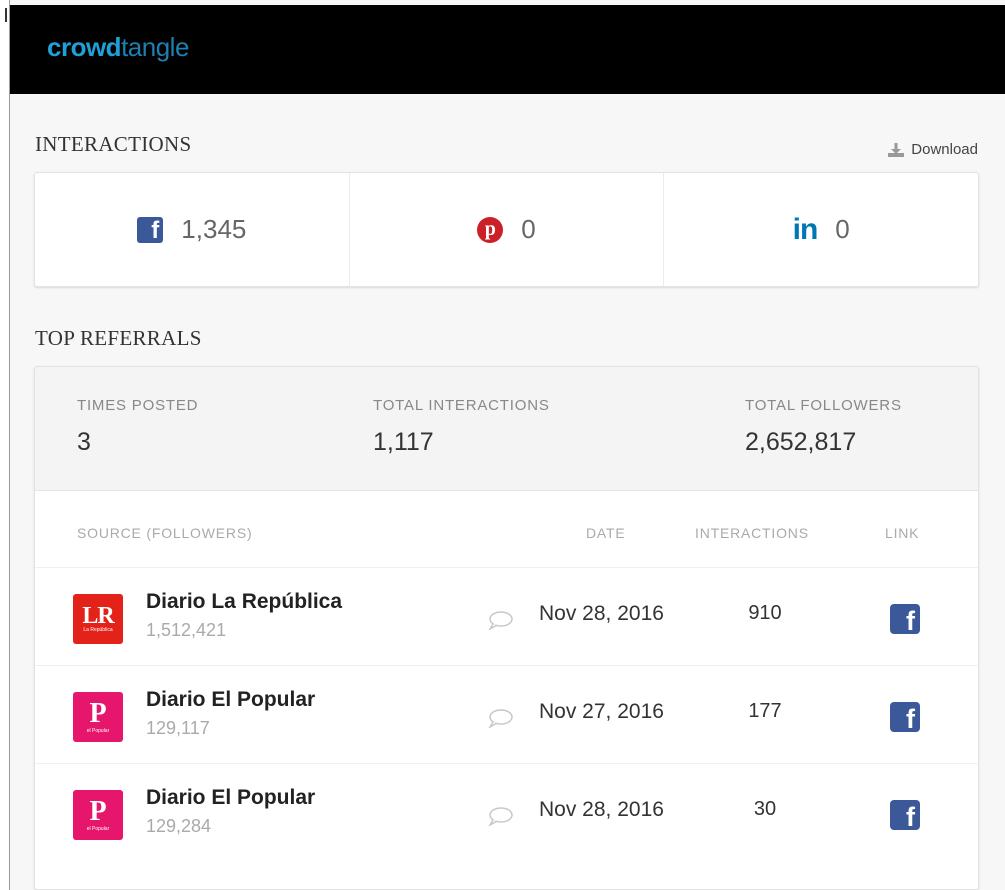 The image size is (1005, 890). Describe the element at coordinates (113, 144) in the screenshot. I see `interactions-title: INTERACTIONS` at that location.